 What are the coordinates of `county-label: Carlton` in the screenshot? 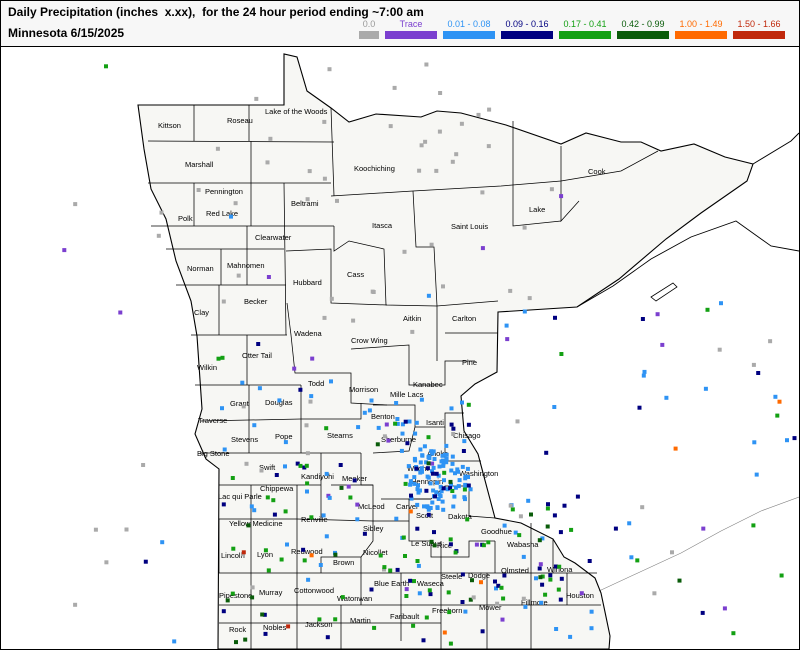 It's located at (464, 318).